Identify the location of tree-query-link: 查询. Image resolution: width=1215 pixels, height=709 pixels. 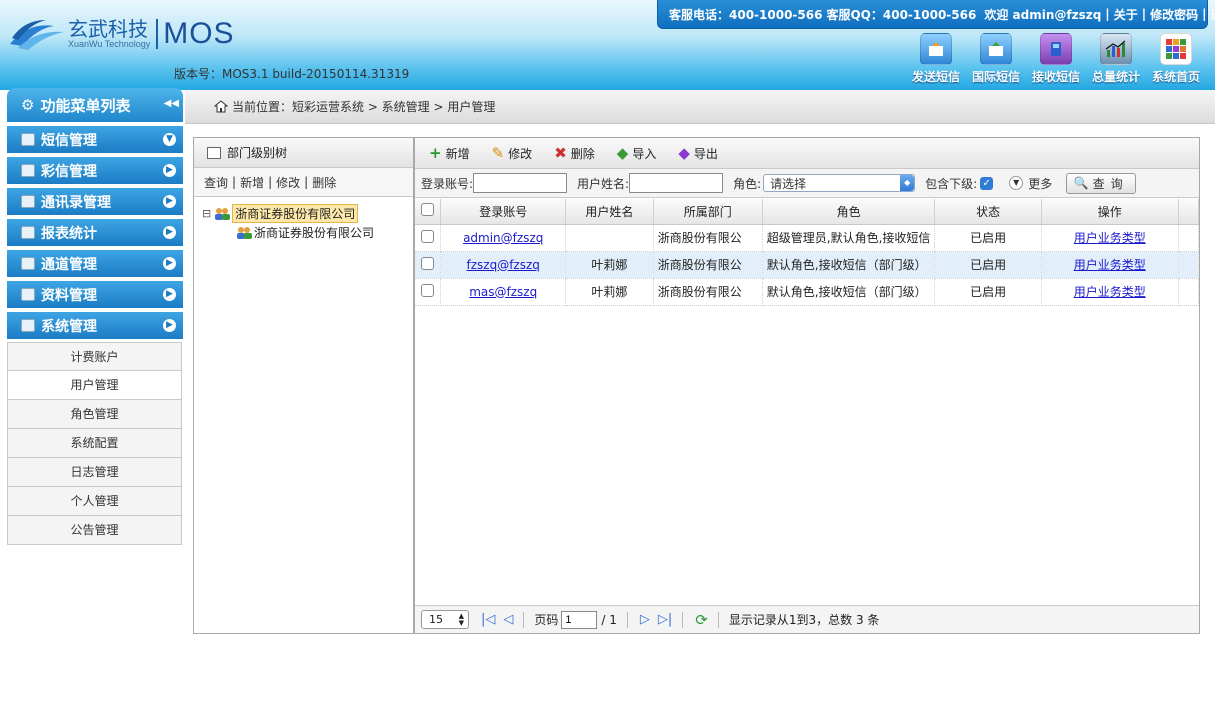
(216, 182).